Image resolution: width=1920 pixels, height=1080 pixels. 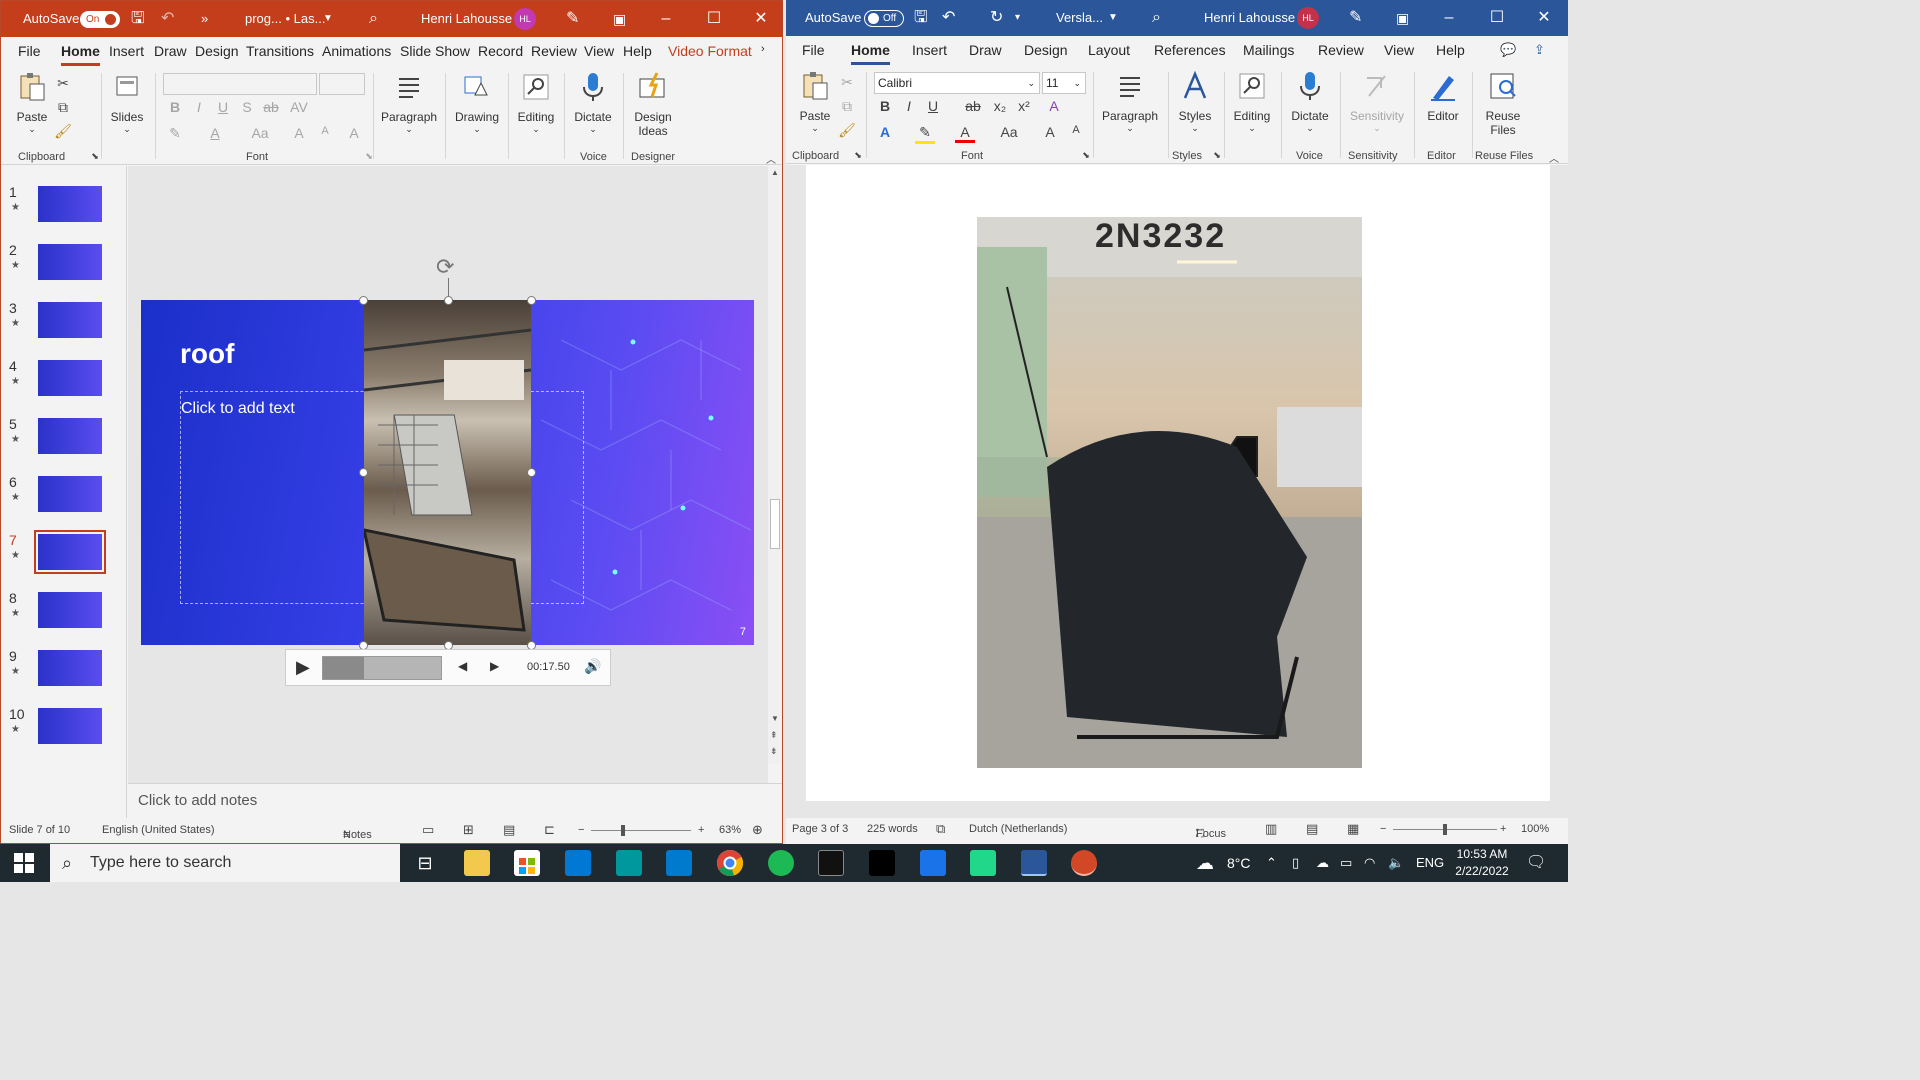 I want to click on word-count: 225 words, so click(x=892, y=829).